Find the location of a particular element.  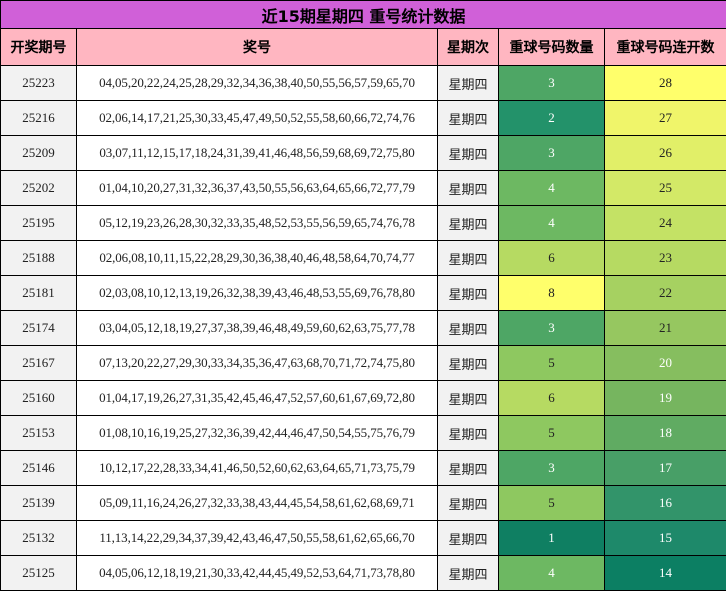

cell-repeat-streak: 16 is located at coordinates (665, 503).